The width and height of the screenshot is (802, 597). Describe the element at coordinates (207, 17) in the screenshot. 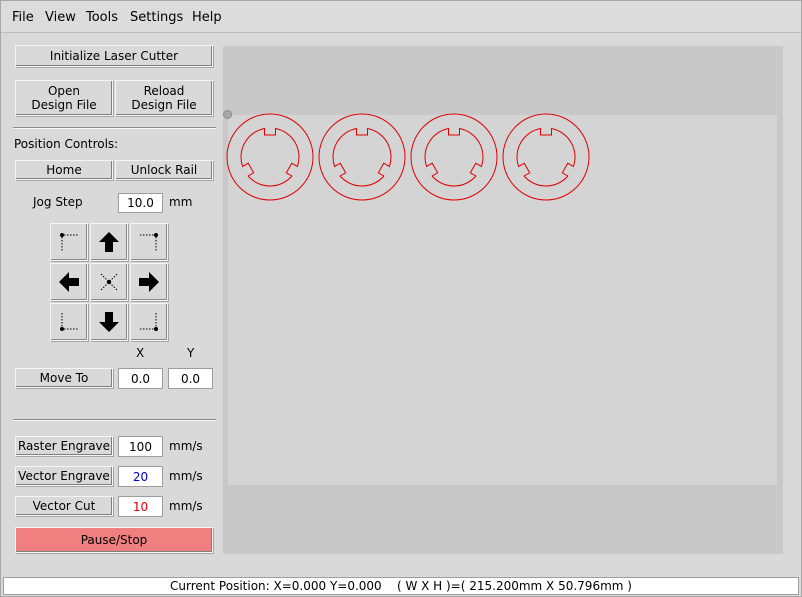

I see `menu-help: Help` at that location.